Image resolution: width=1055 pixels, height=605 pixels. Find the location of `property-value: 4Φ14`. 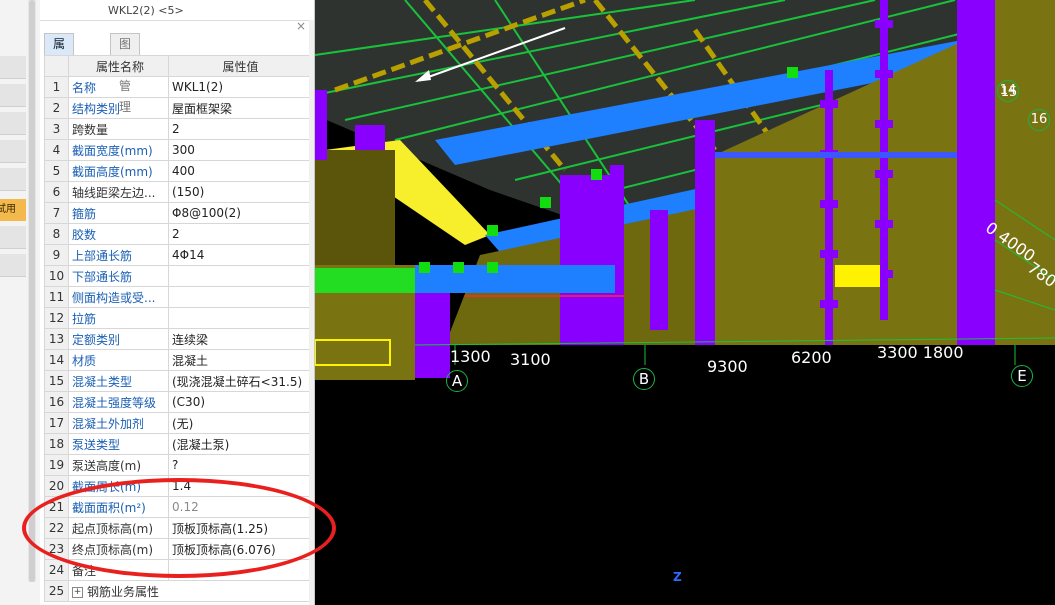

property-value: 4Φ14 is located at coordinates (239, 255).